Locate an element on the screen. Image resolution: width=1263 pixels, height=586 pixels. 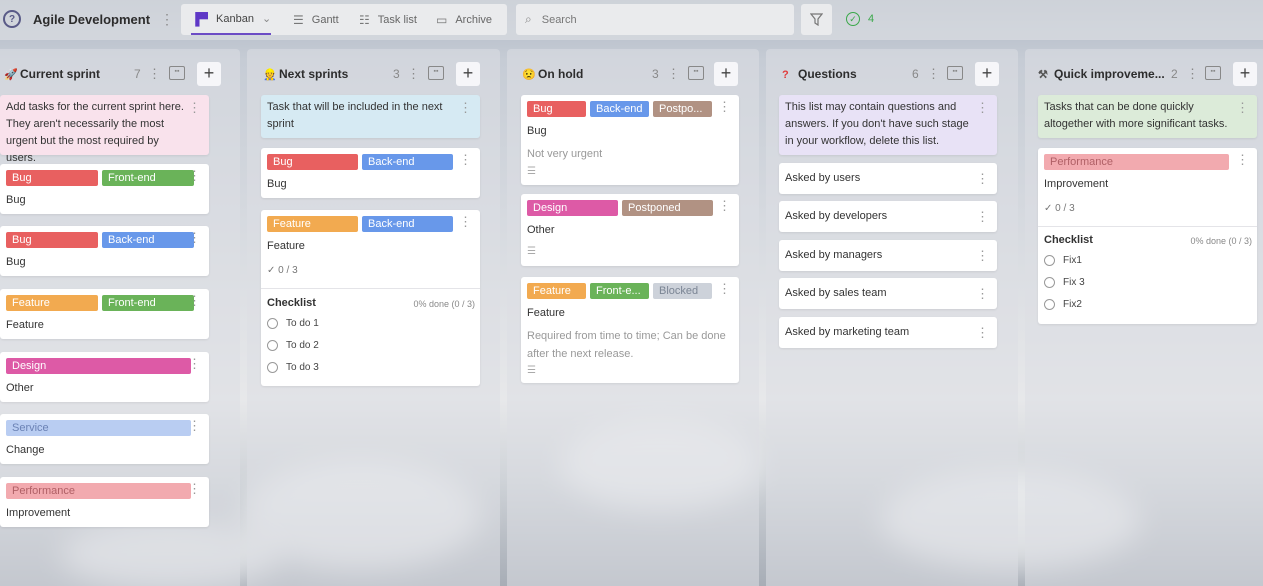
view-tab-task-list: ☷ Task list is located at coordinates (388, 19).